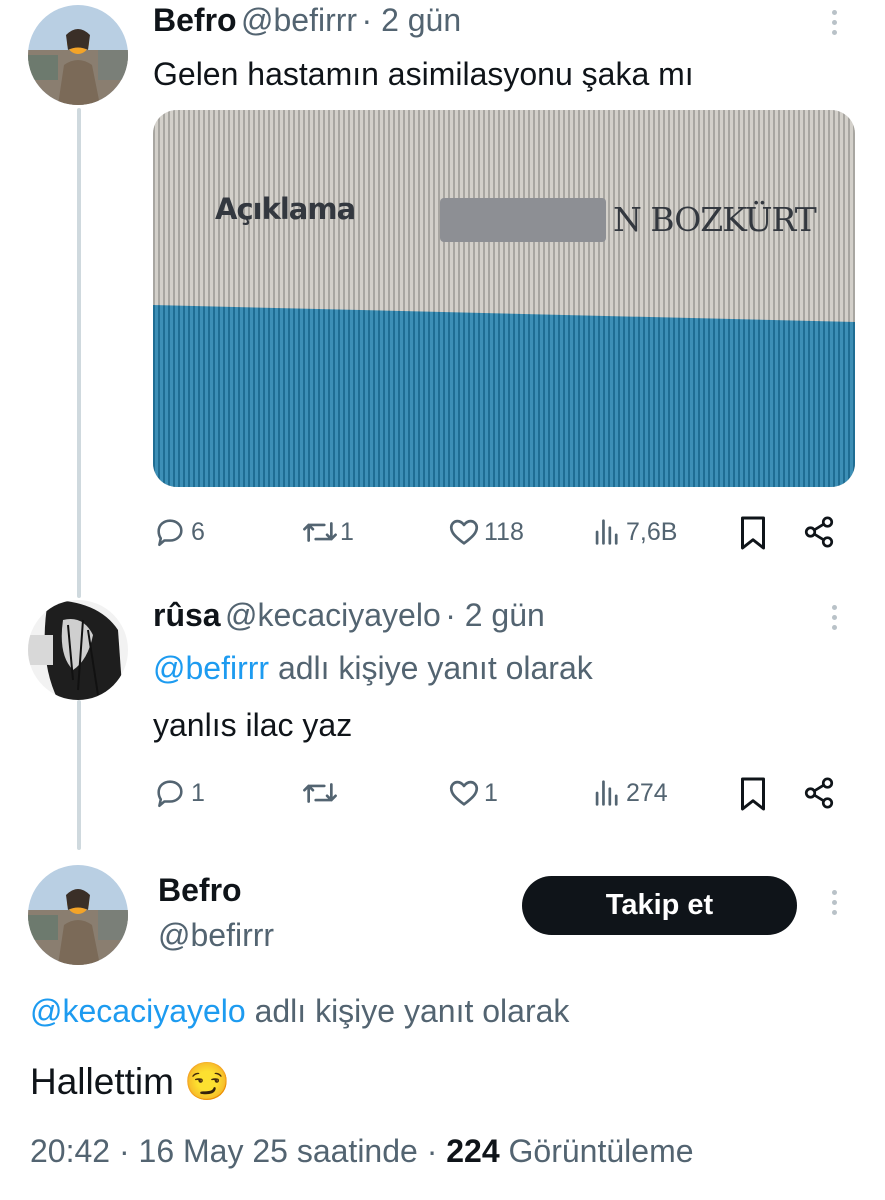  What do you see at coordinates (659, 905) in the screenshot?
I see `follow-button: Takip et` at bounding box center [659, 905].